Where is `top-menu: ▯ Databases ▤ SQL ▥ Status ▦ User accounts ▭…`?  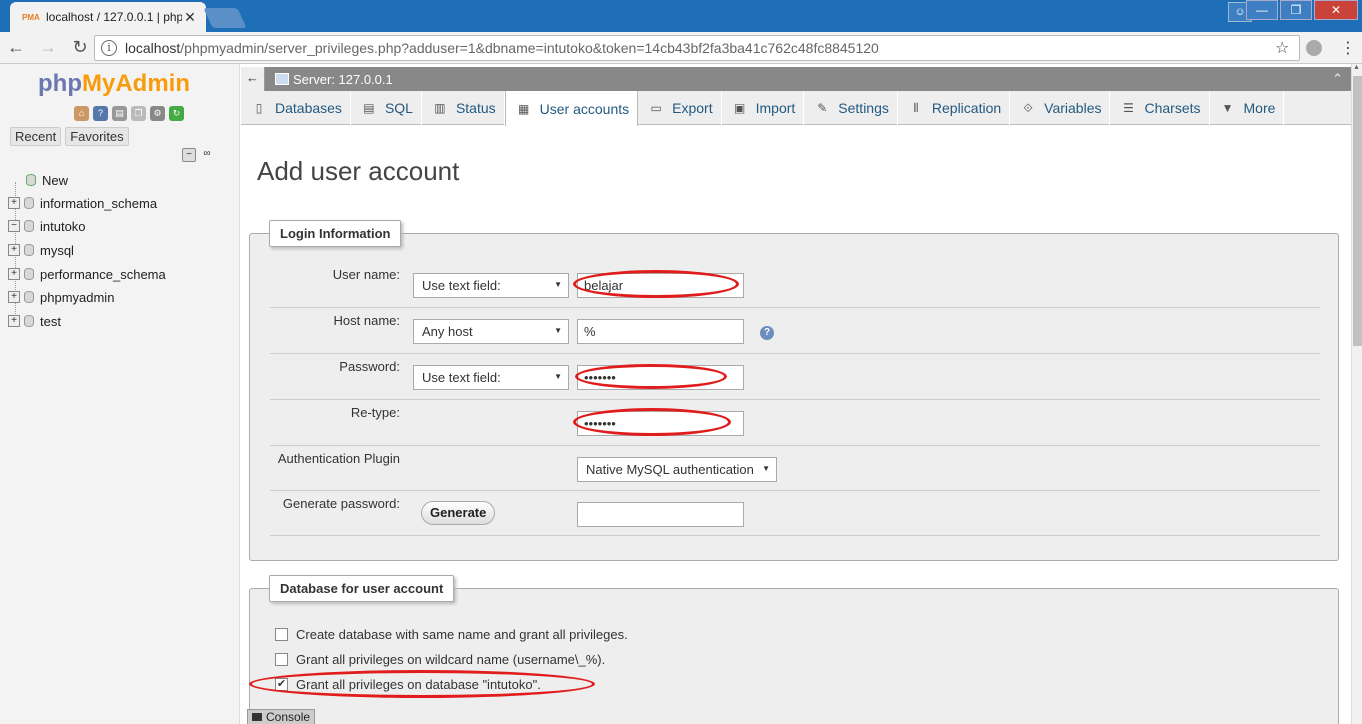
top-menu: ▯ Databases ▤ SQL ▥ Status ▦ User accounts ▭… is located at coordinates (796, 108).